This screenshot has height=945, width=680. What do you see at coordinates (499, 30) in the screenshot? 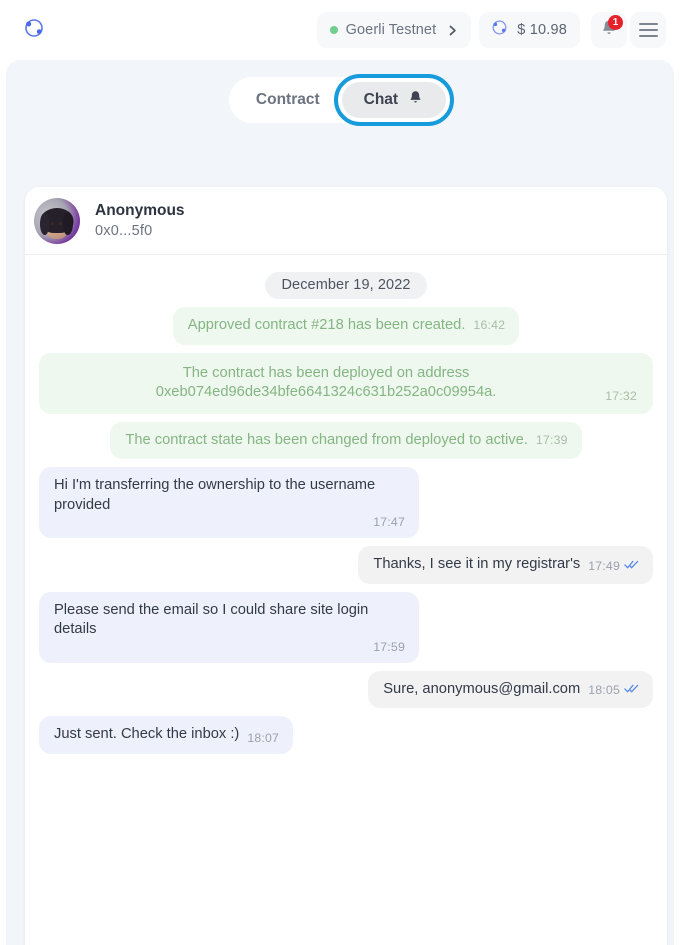
I see `orbit-token-icon` at bounding box center [499, 30].